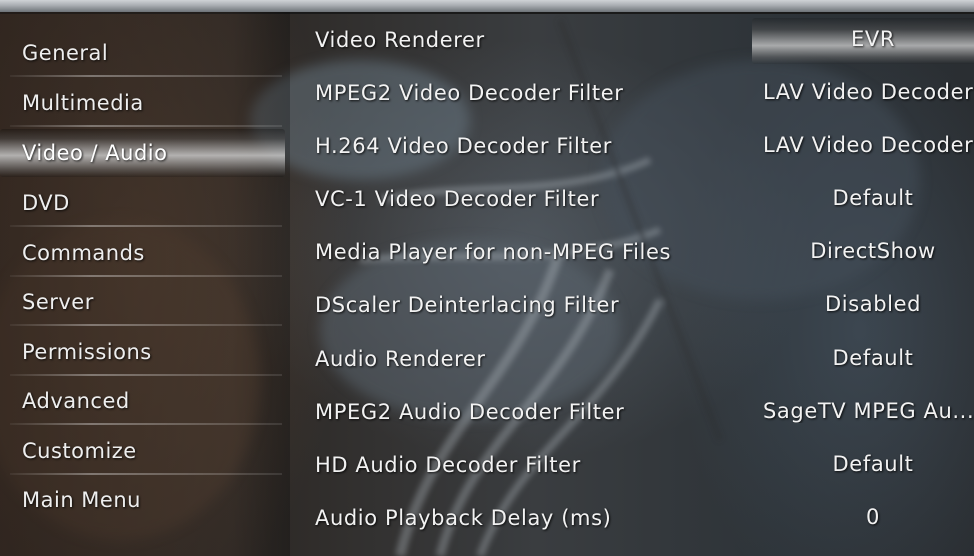  I want to click on setting-label: HD Audio Decoder Filter, so click(448, 465).